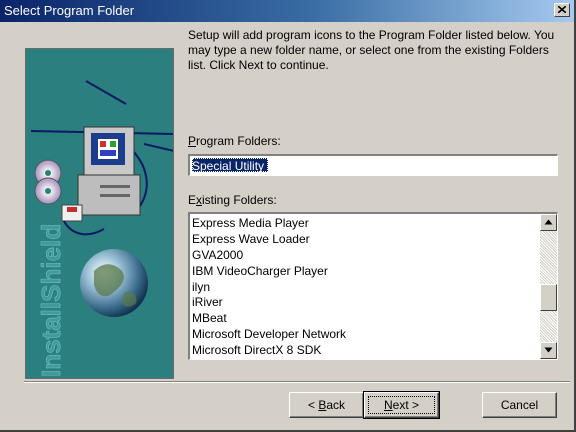  I want to click on cancel-button: Cancel, so click(519, 405).